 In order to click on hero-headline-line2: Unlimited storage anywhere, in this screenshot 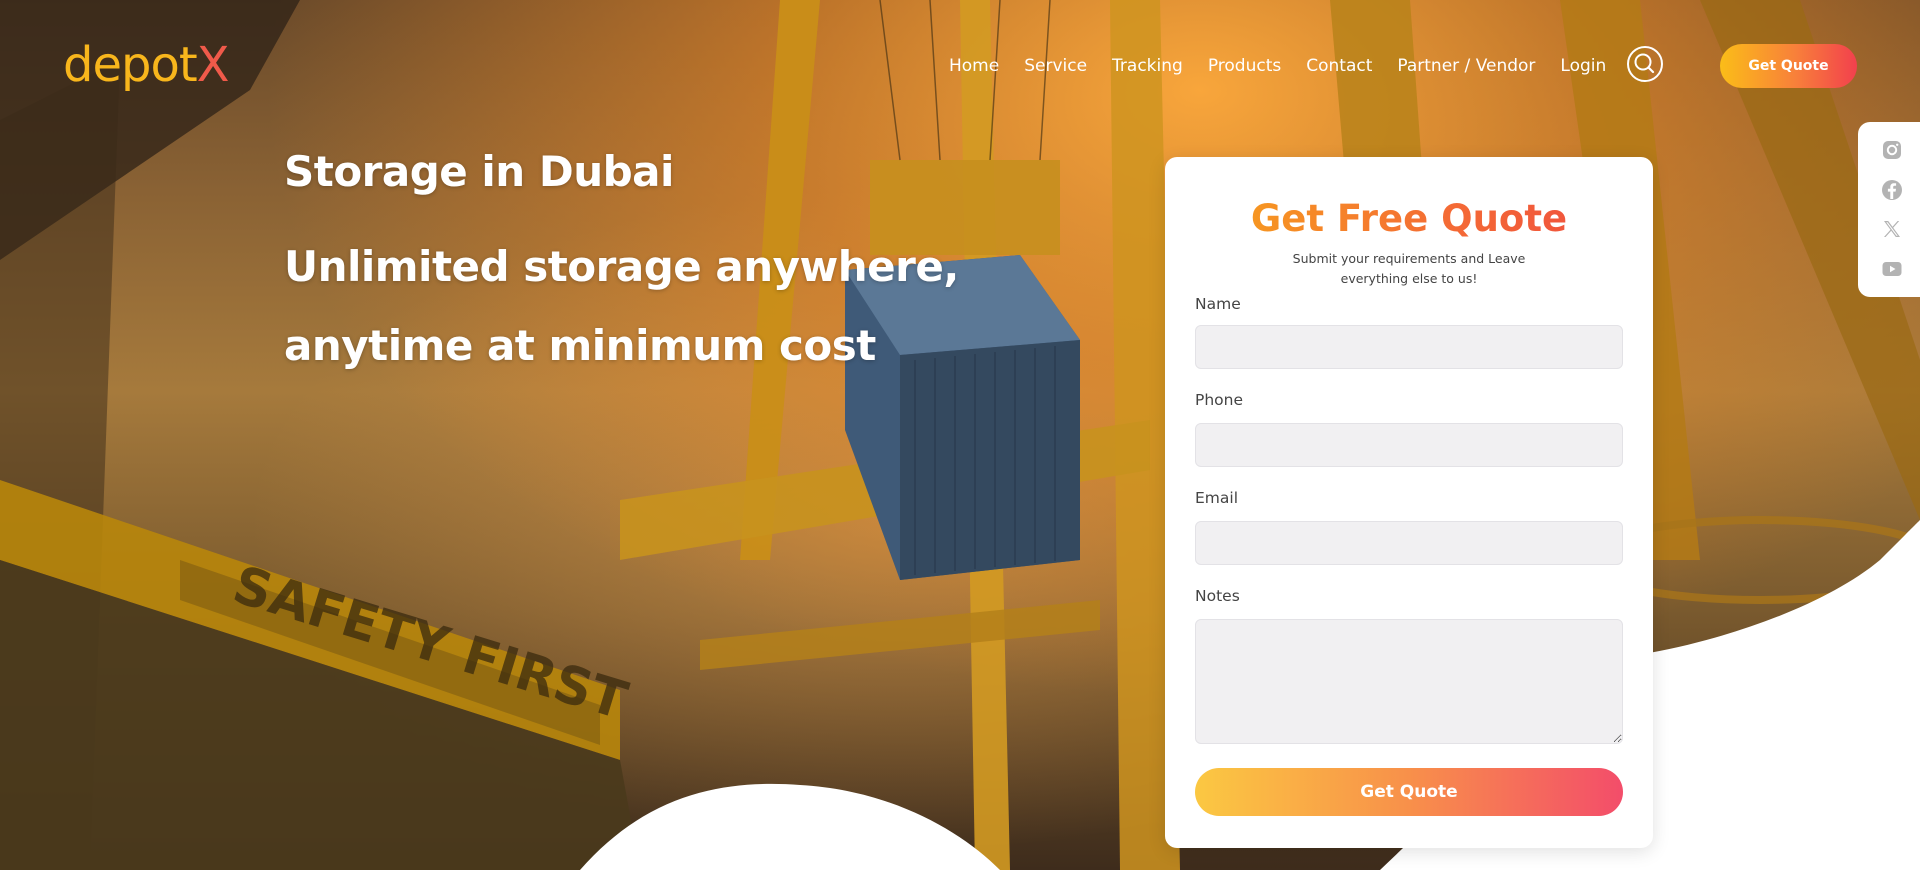, I will do `click(621, 266)`.